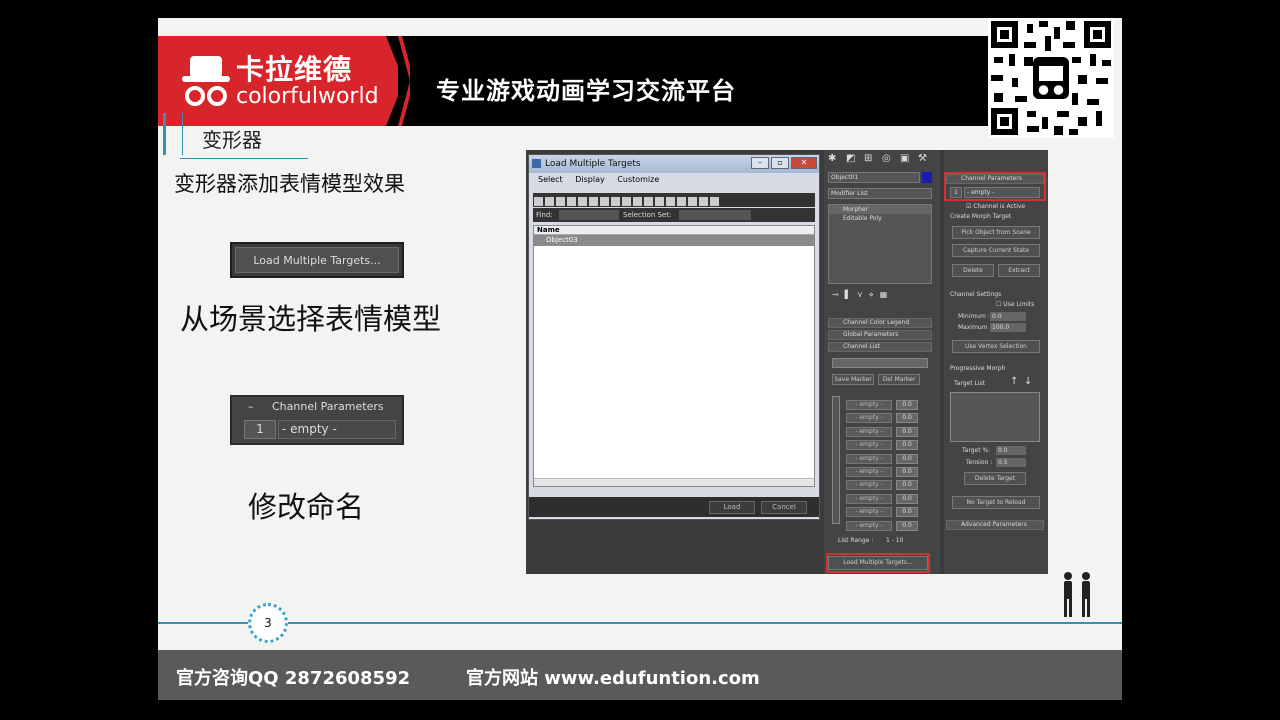 The image size is (1280, 720). I want to click on cancel-button: Cancel, so click(784, 507).